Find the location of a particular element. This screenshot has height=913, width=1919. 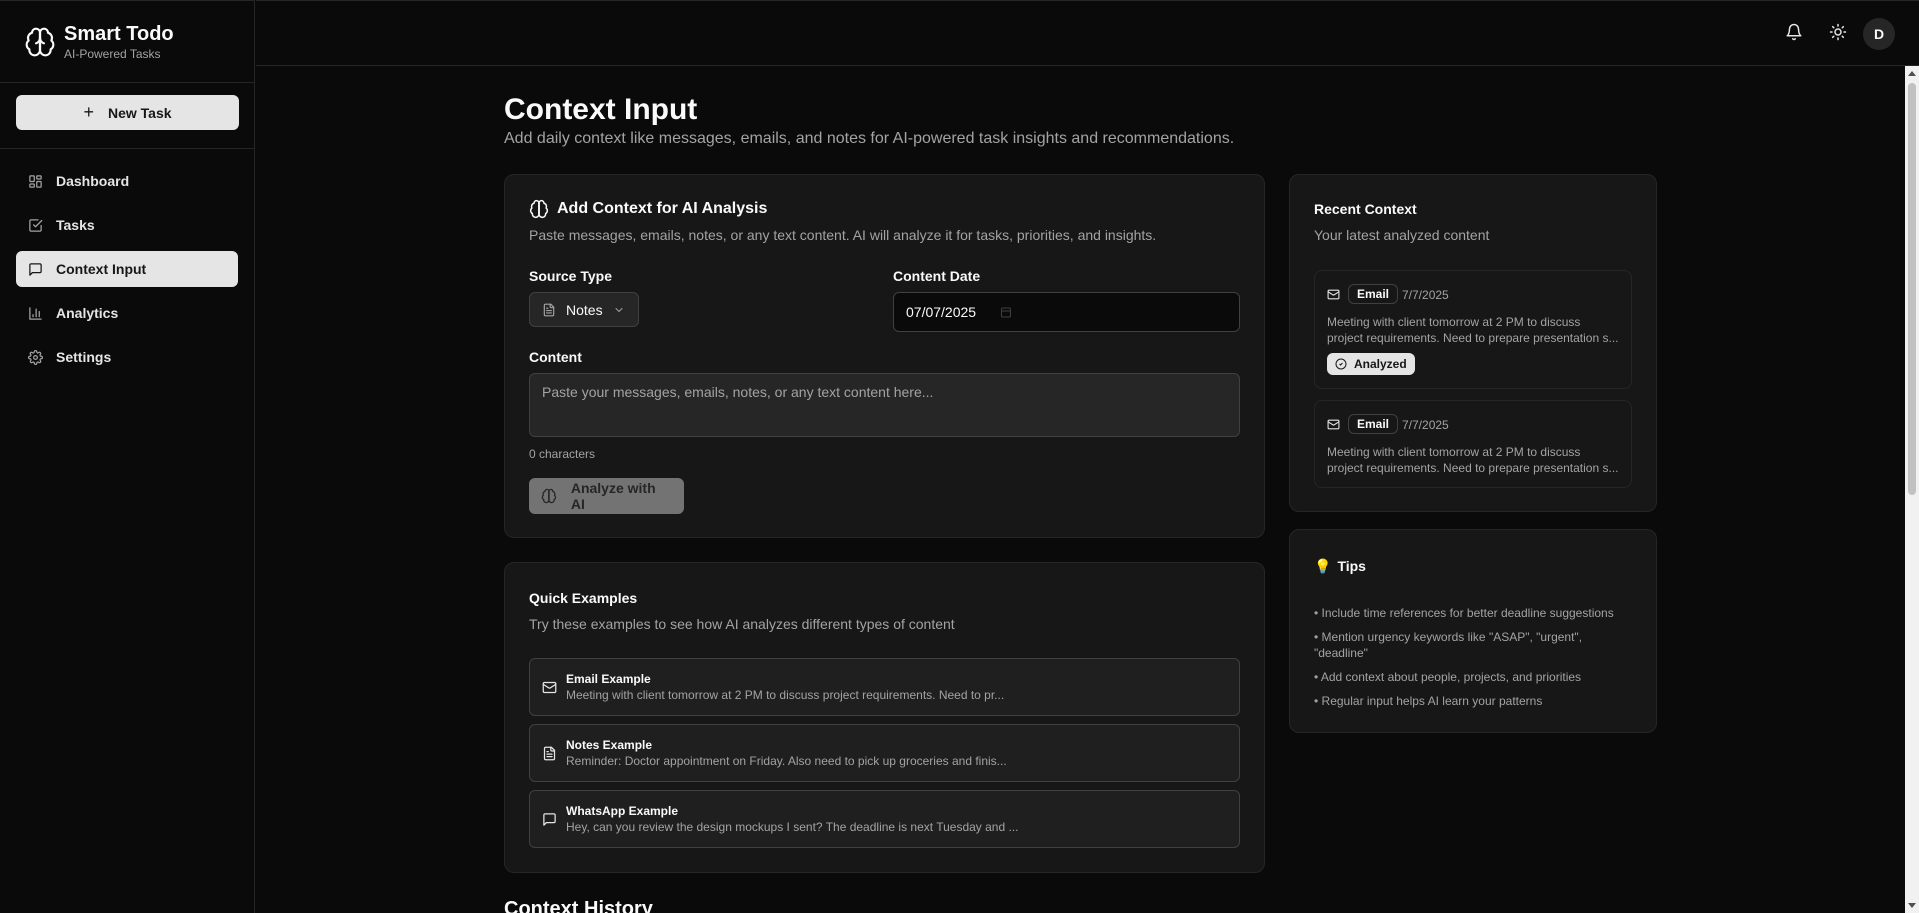

layout-grid-icon is located at coordinates (35, 181).